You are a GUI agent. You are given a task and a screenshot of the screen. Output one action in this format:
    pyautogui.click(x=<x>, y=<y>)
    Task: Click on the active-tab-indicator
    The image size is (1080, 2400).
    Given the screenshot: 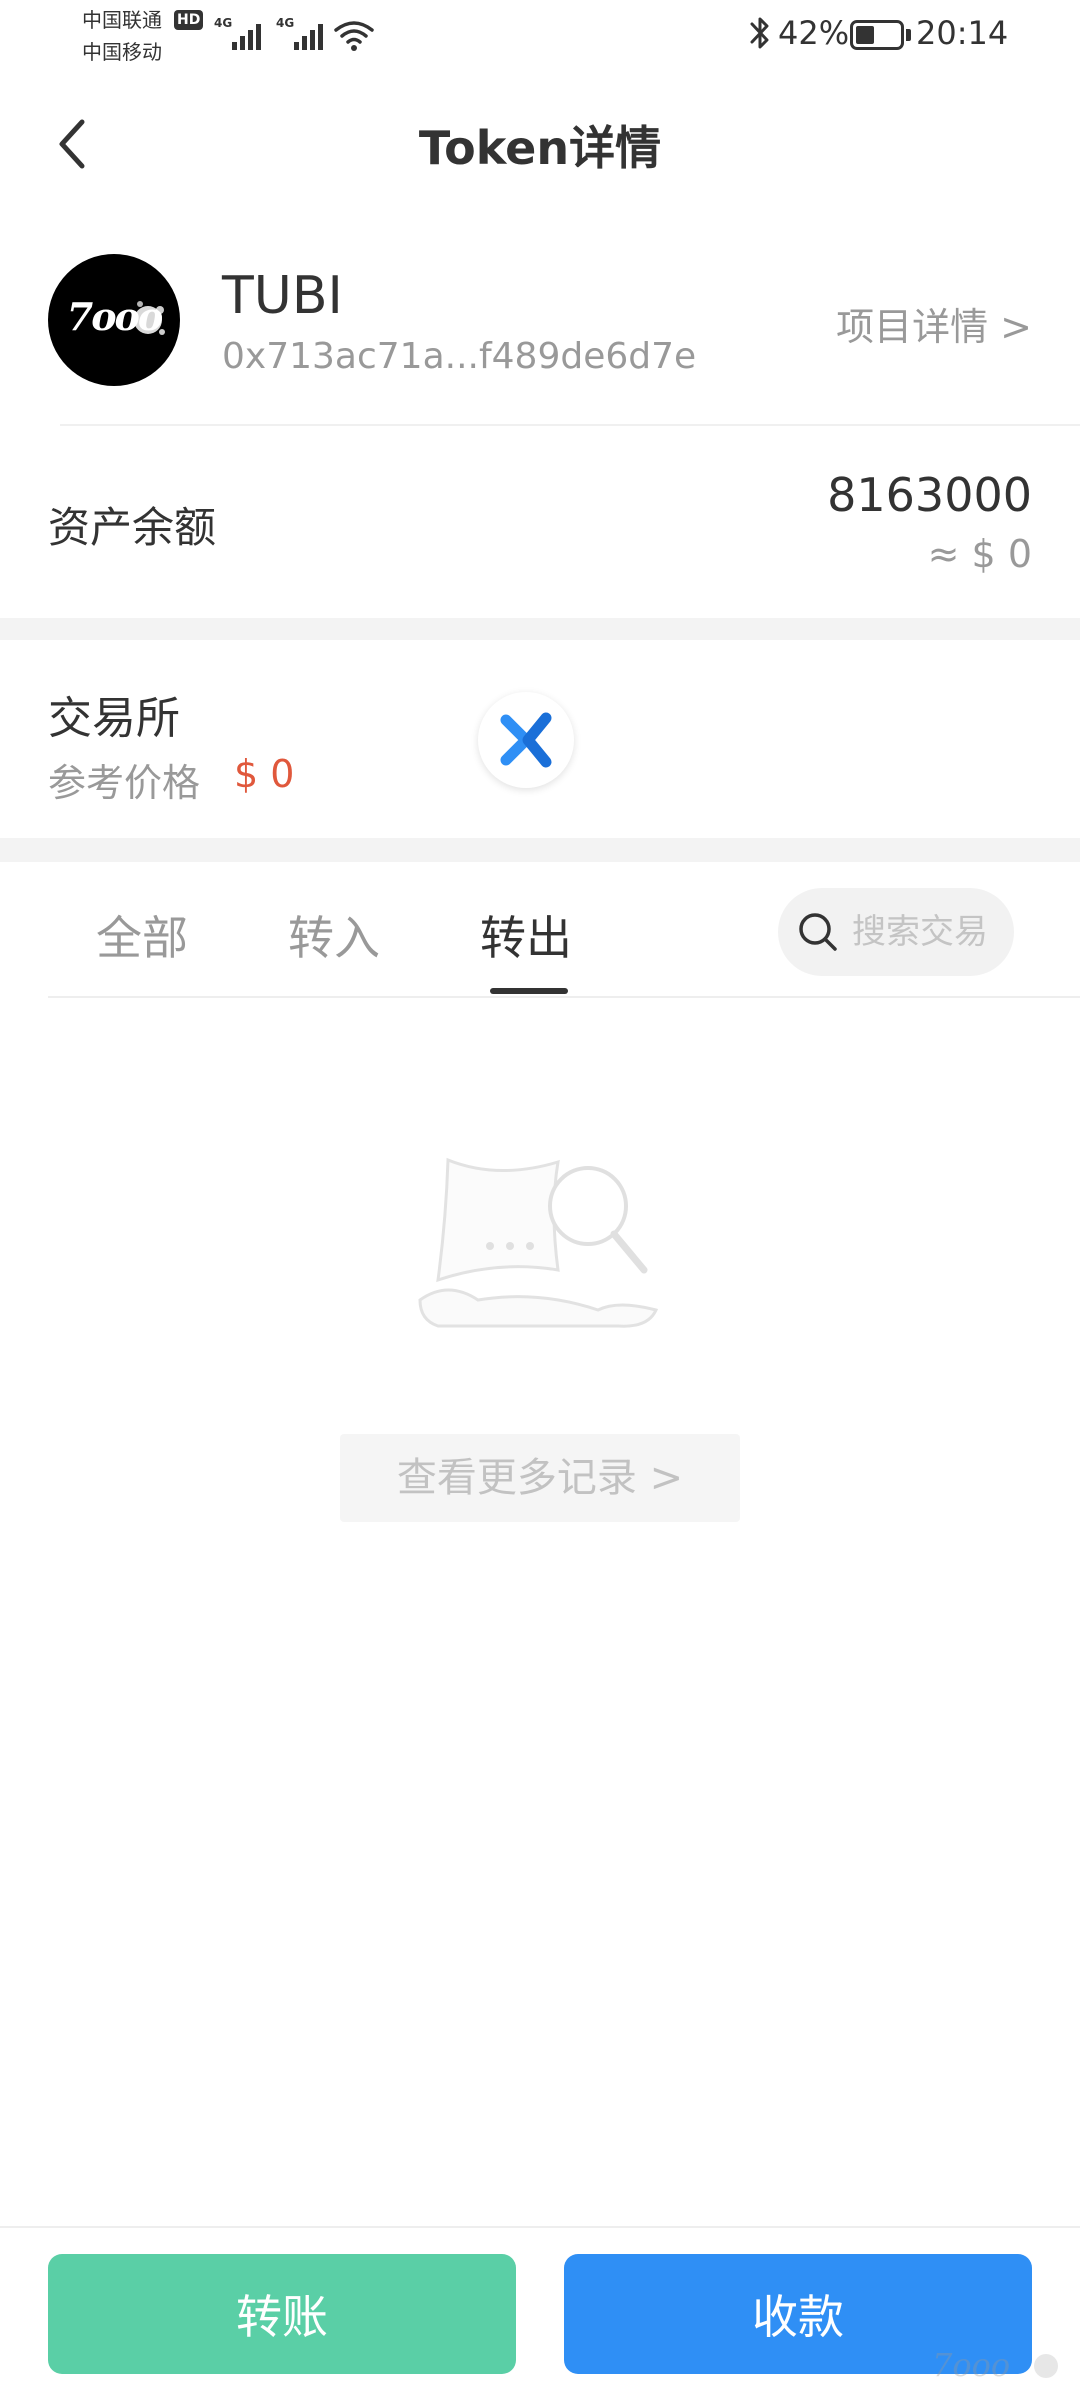 What is the action you would take?
    pyautogui.click(x=529, y=991)
    